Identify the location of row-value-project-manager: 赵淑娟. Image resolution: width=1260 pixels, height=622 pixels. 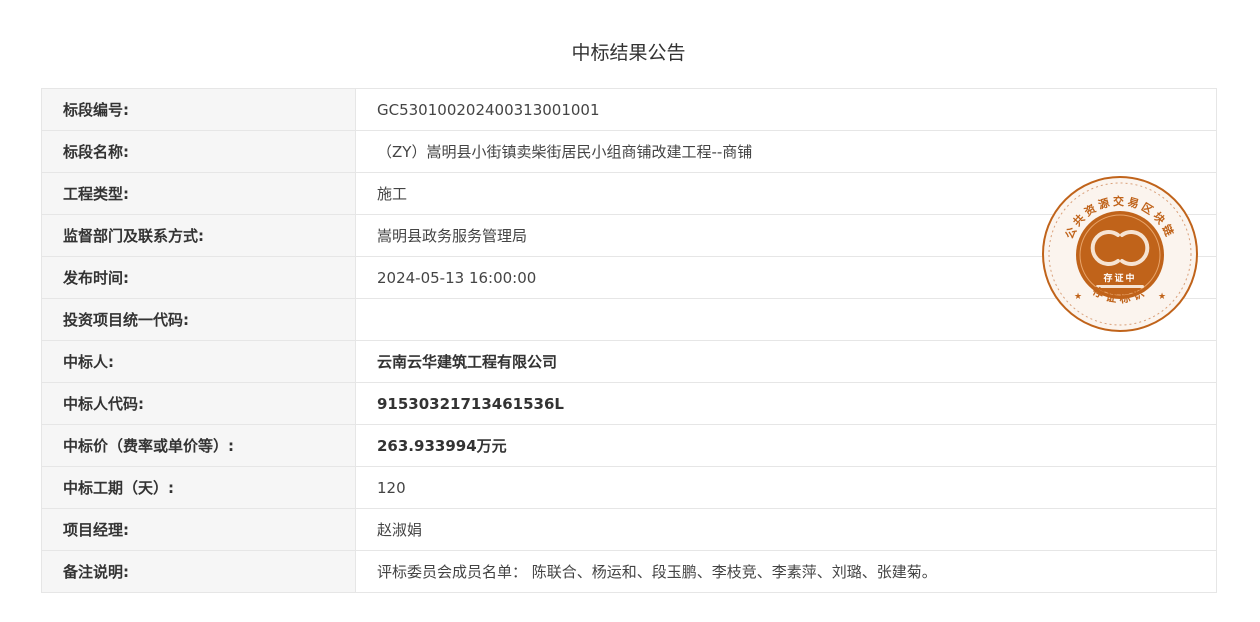
(786, 529).